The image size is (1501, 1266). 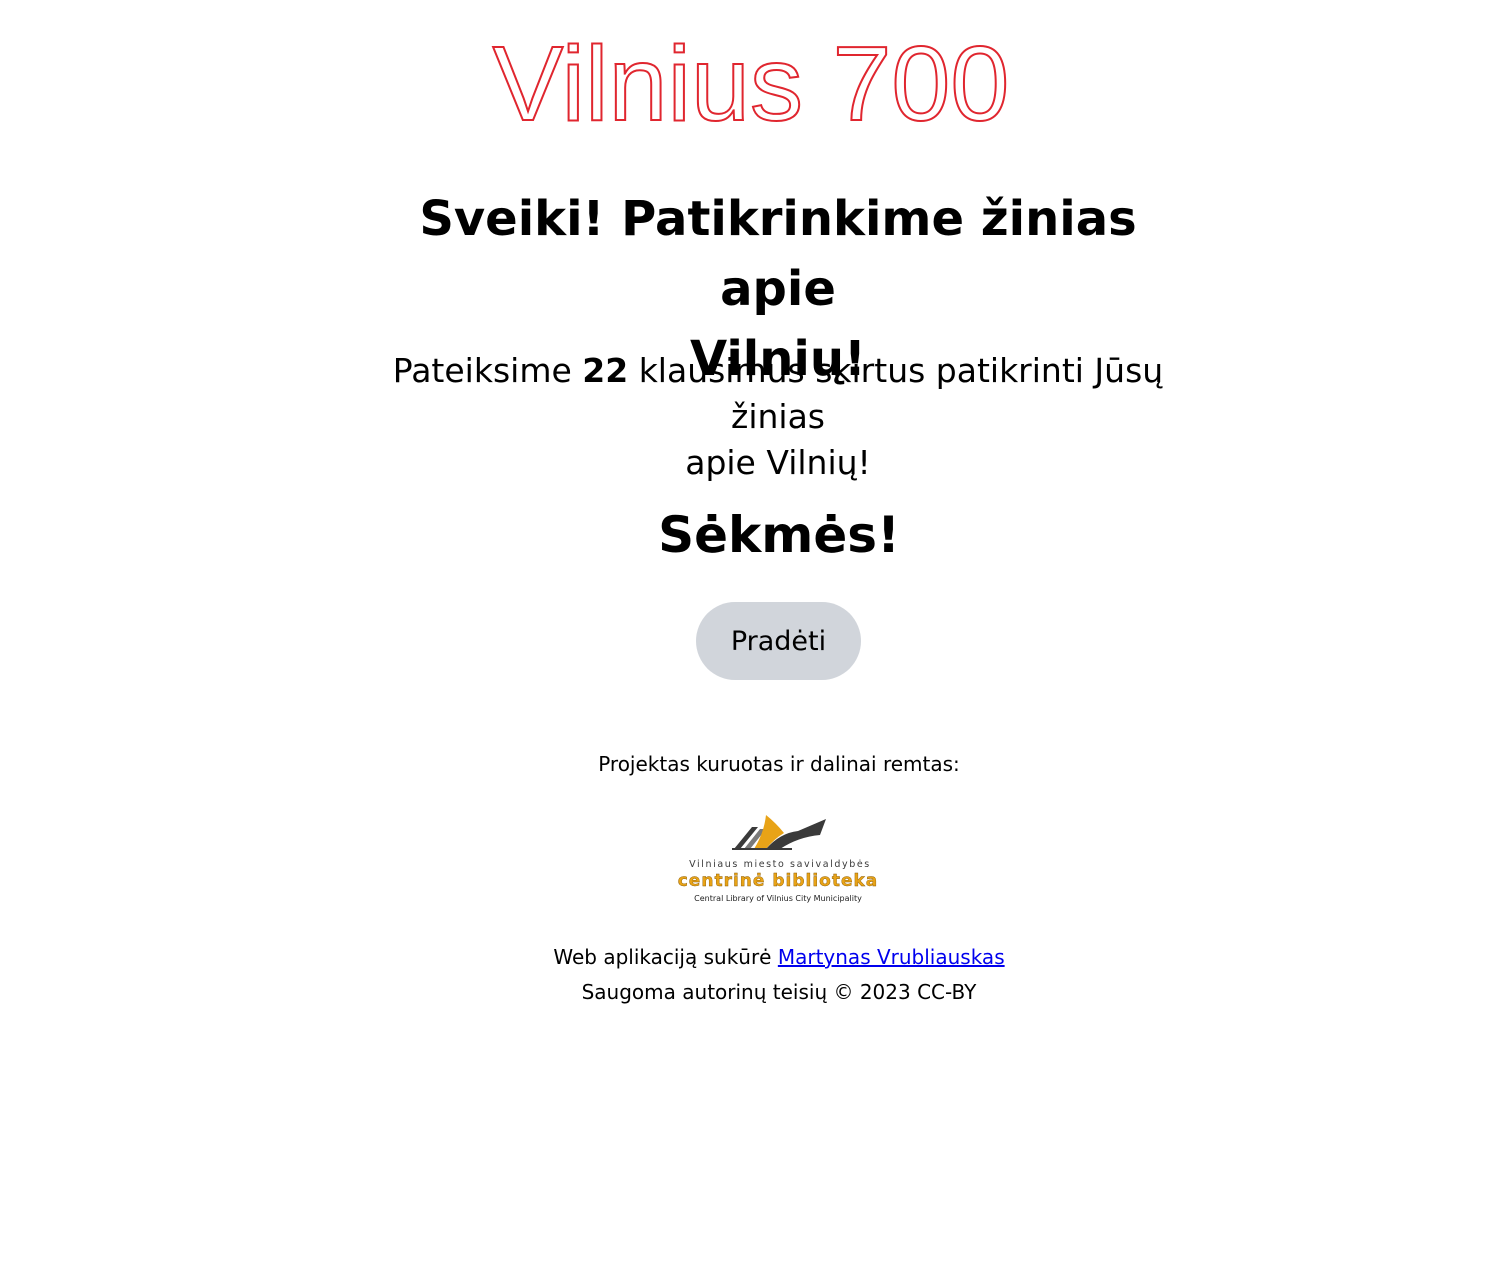 I want to click on made-by-prefix: Web aplikaciją sukūrė, so click(x=665, y=957).